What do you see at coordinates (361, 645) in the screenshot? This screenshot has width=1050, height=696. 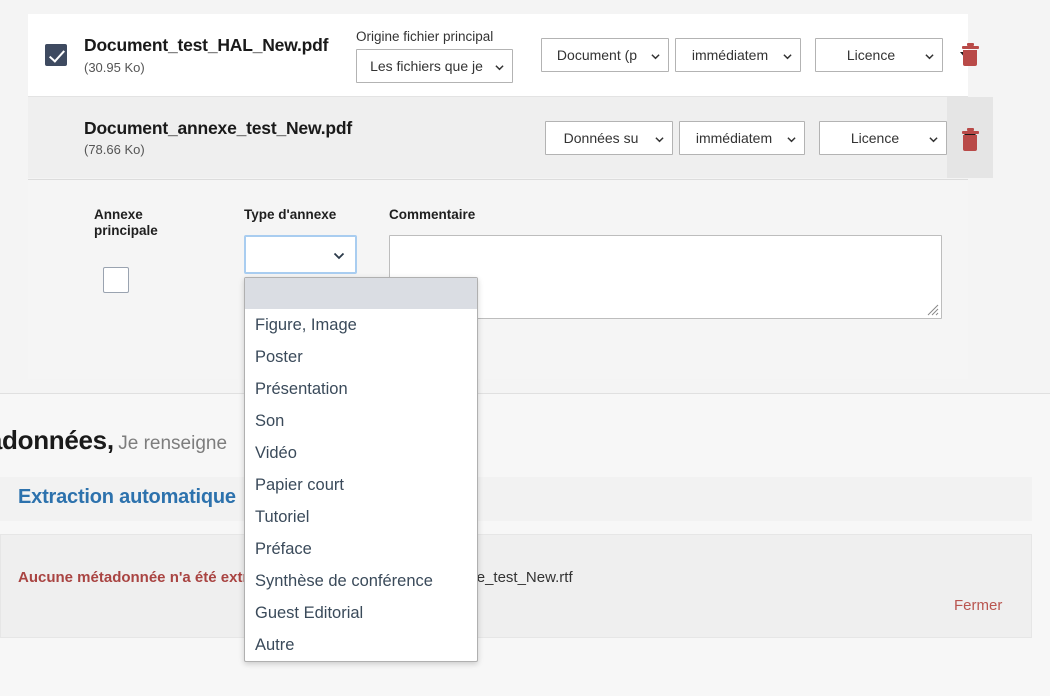 I see `dropdown-option: Autre` at bounding box center [361, 645].